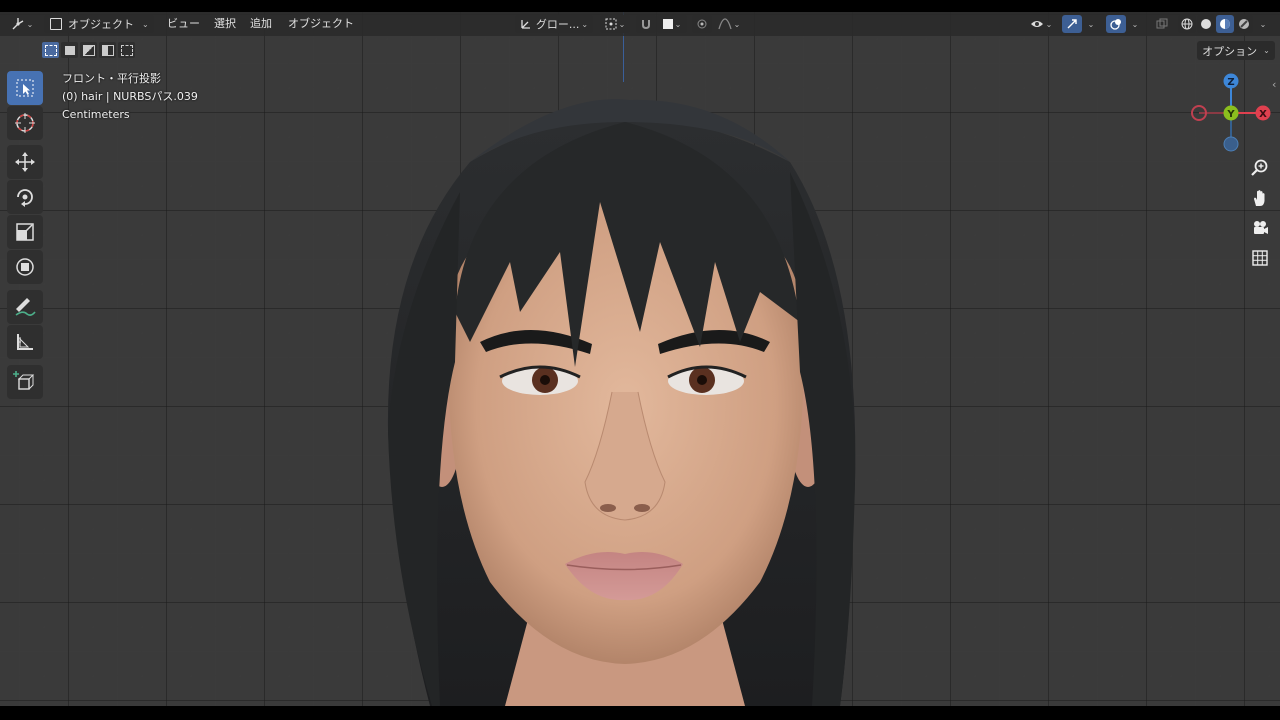  What do you see at coordinates (111, 78) in the screenshot?
I see `view-name-label: フロント・平行投影` at bounding box center [111, 78].